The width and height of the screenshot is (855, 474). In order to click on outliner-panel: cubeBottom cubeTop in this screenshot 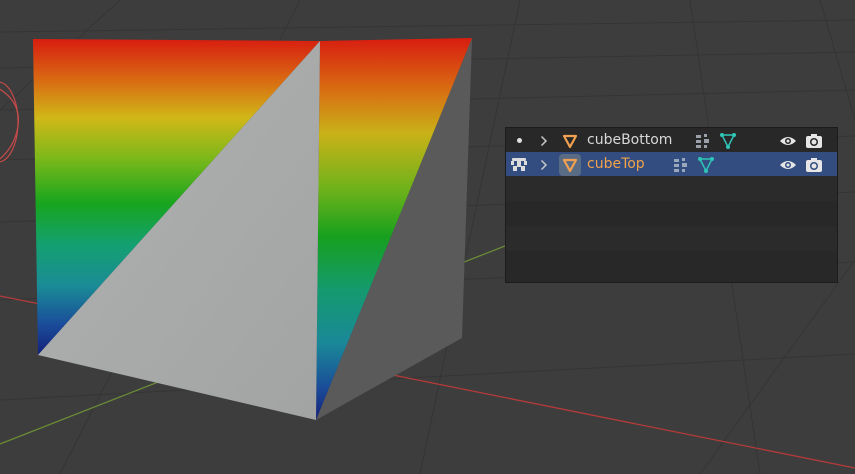, I will do `click(671, 205)`.